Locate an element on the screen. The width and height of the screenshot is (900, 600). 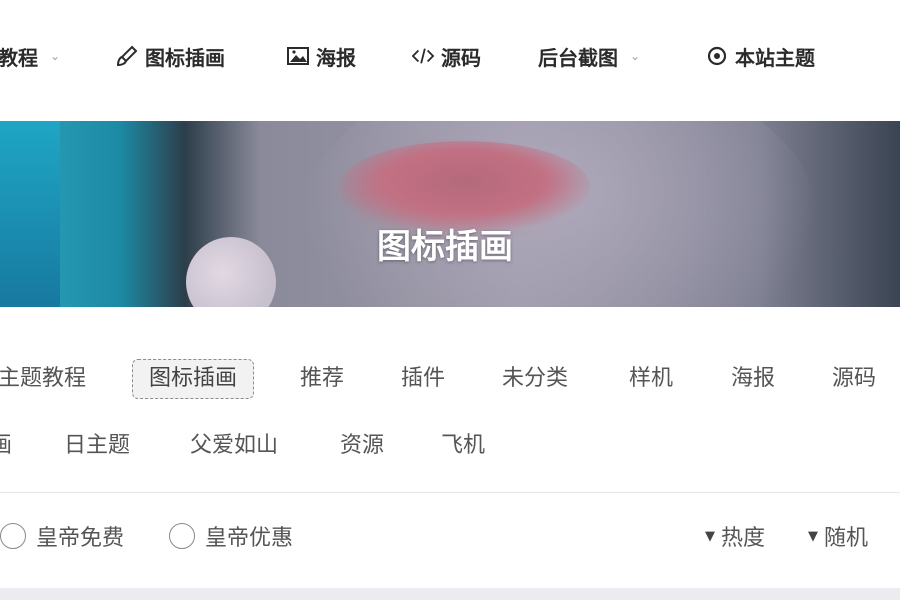
category-source-code: 源码 is located at coordinates (854, 379).